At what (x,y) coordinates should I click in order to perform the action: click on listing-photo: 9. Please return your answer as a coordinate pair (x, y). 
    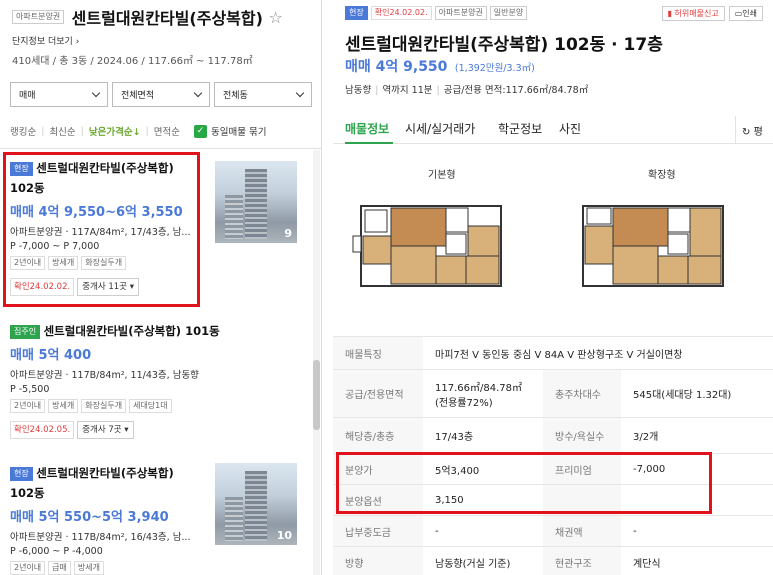
    Looking at the image, I should click on (256, 202).